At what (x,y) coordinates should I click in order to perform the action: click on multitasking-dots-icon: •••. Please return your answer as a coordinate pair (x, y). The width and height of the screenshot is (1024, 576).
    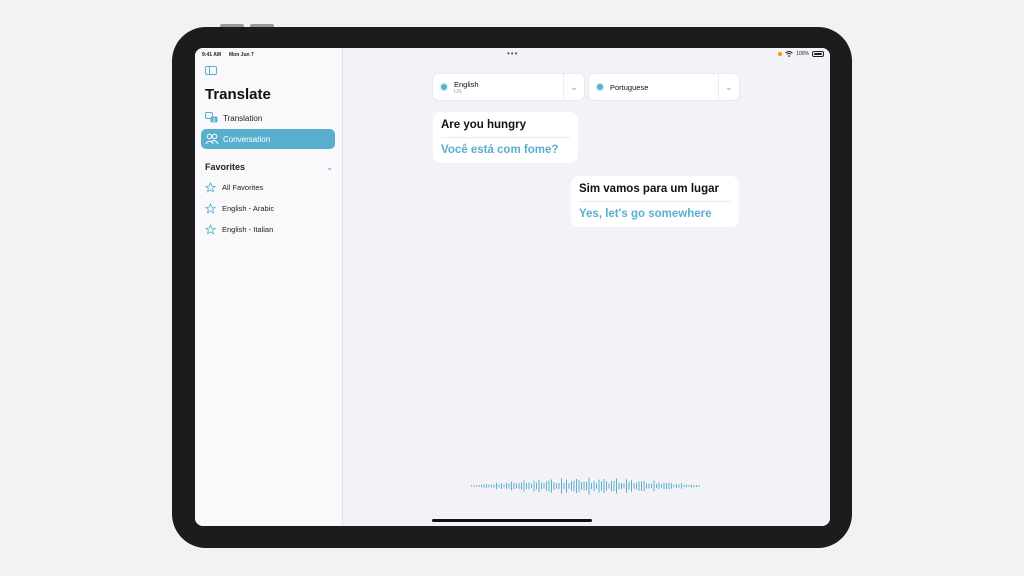
    Looking at the image, I should click on (512, 53).